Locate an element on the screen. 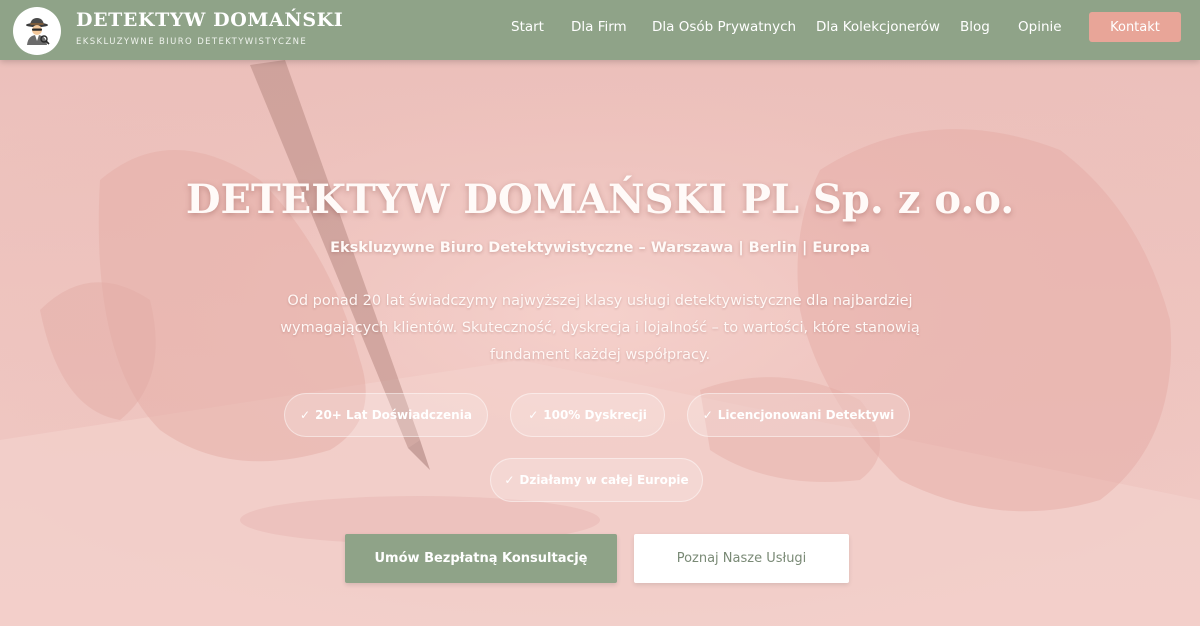 The image size is (1200, 626). nav-start: Start is located at coordinates (527, 27).